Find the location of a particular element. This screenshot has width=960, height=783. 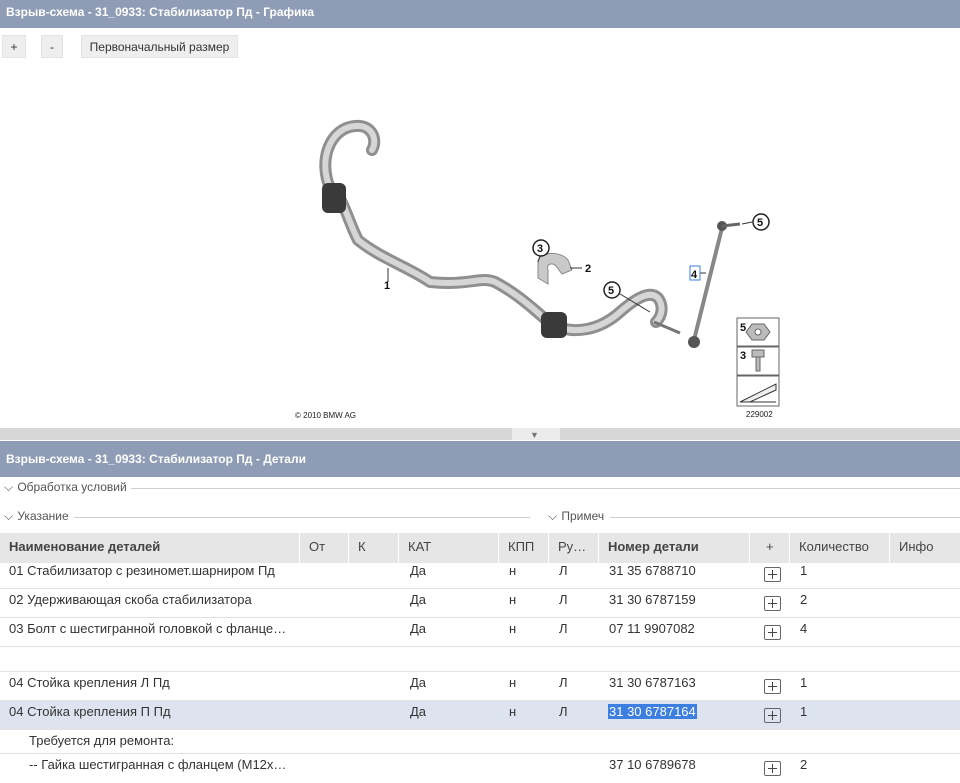

legend-3-label: 3 is located at coordinates (743, 356).